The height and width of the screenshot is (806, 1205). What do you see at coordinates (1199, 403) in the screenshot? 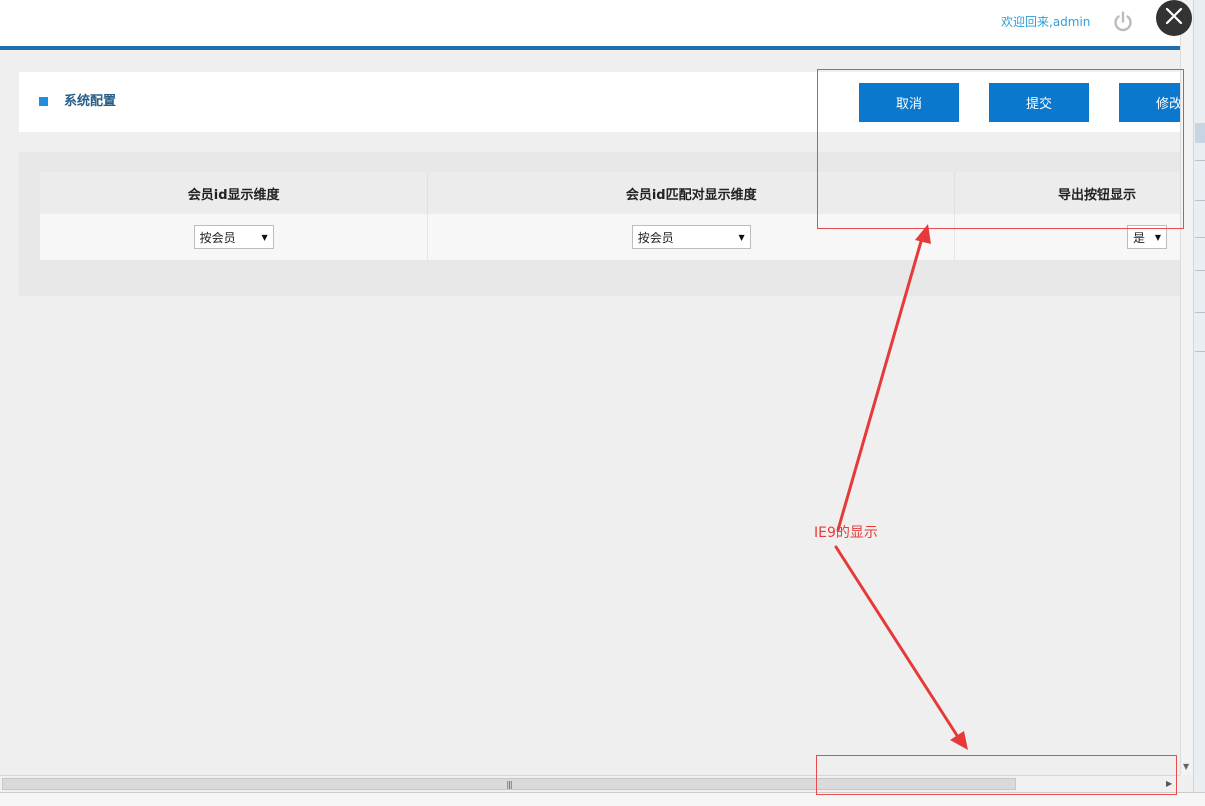
I see `background-window-edge` at bounding box center [1199, 403].